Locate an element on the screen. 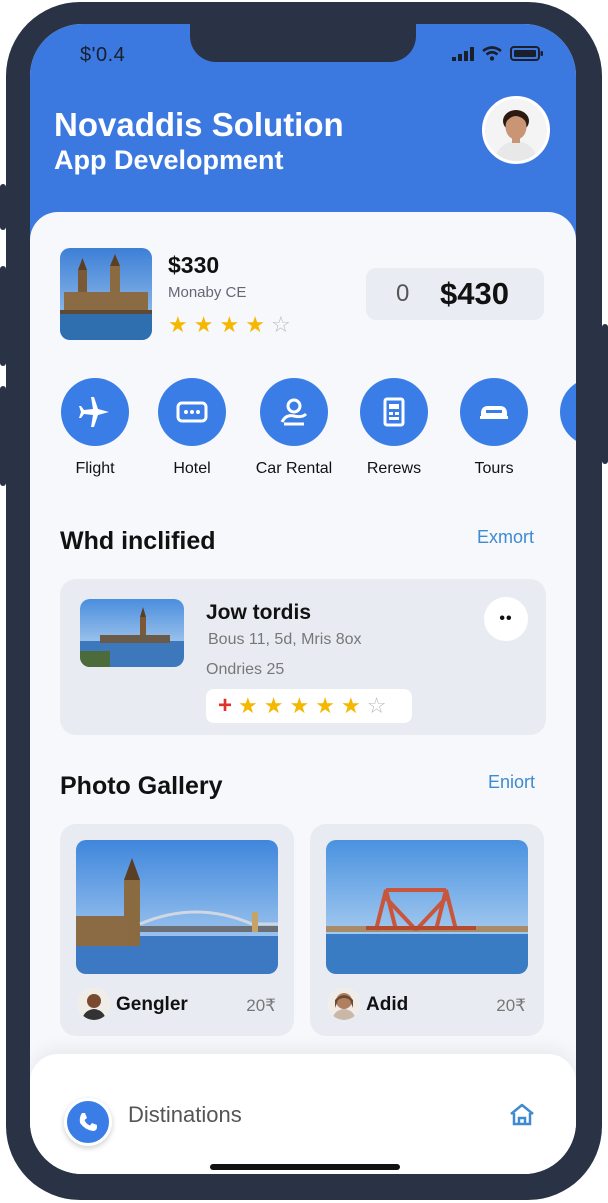  category-car-rental: Car Rental is located at coordinates (294, 428).